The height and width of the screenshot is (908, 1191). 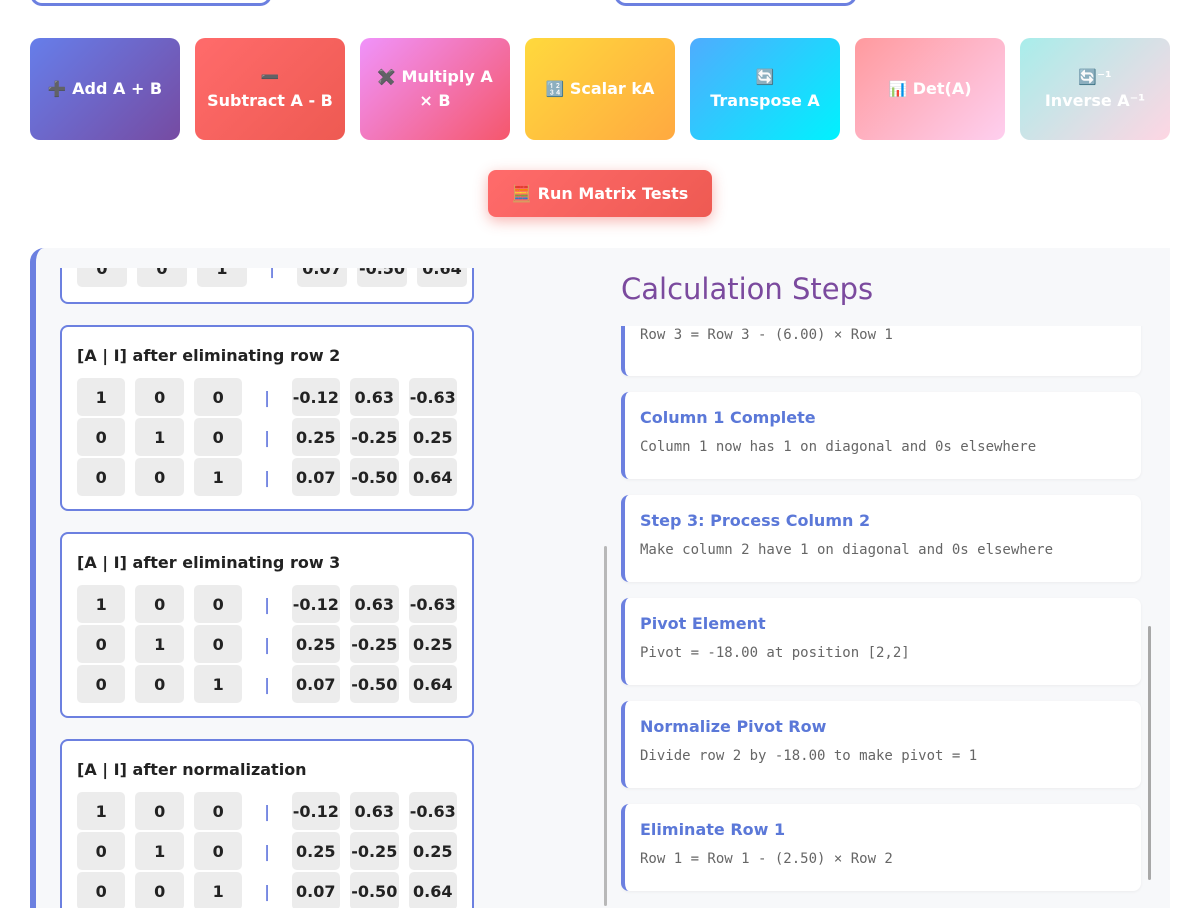 I want to click on matrix-scrollbar, so click(x=605, y=726).